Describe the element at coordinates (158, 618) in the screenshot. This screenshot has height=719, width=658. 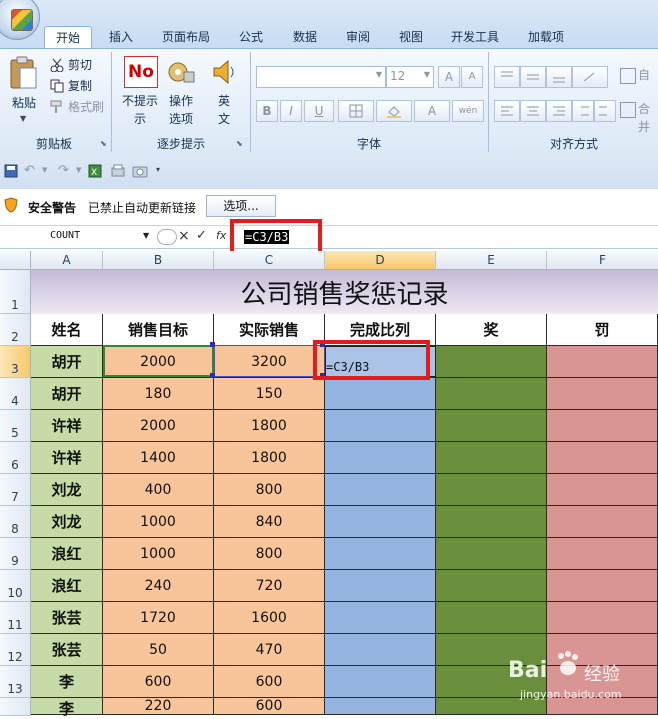
I see `target-cell: 1720` at that location.